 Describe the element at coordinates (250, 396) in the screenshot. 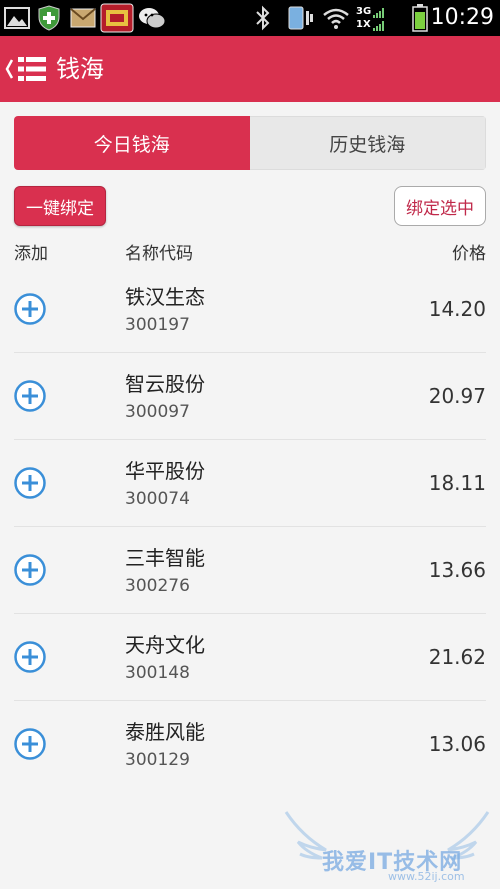

I see `stock-row: 智云股份 300097 20.97` at that location.